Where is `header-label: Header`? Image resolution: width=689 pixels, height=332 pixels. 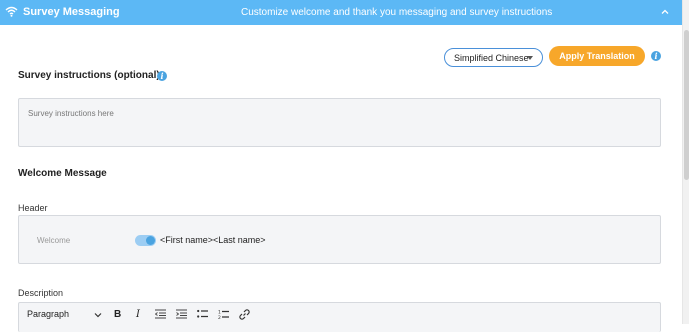 header-label: Header is located at coordinates (33, 208).